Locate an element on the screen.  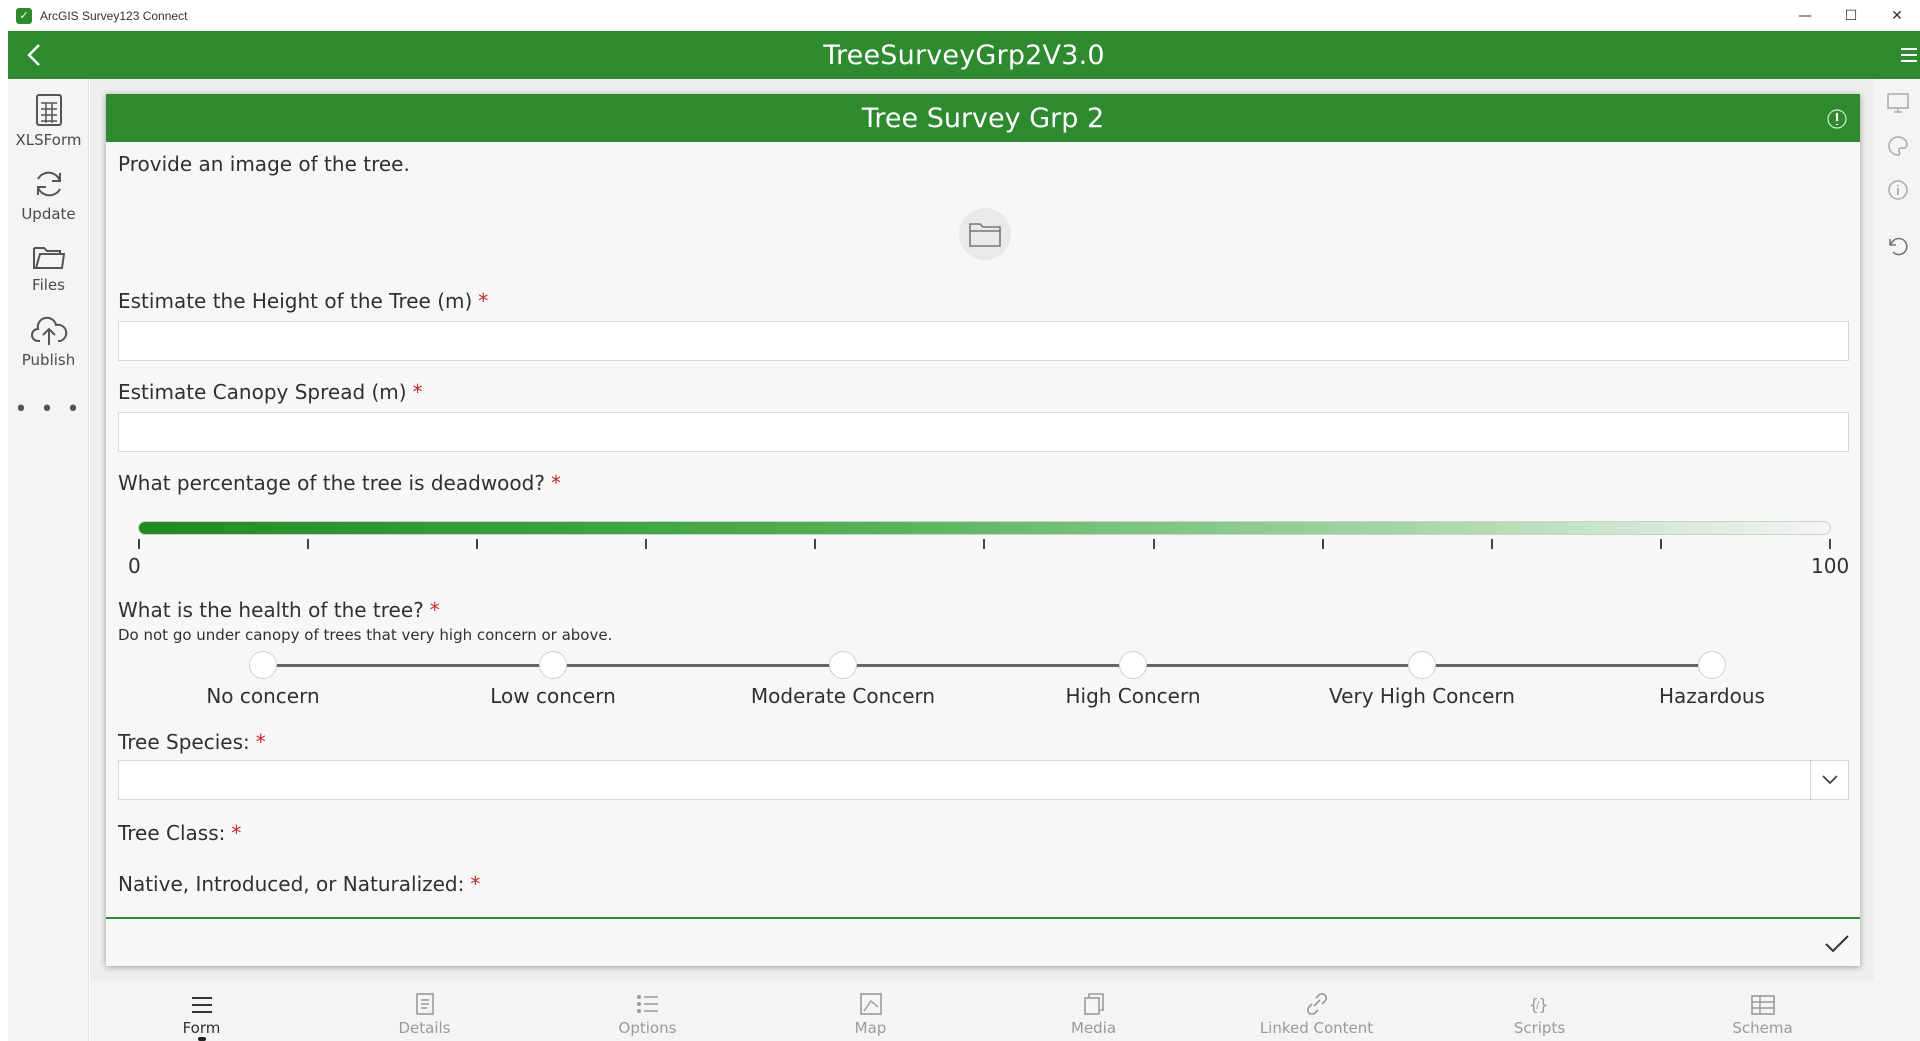
canopy-question-label: Estimate Canopy Spread (m) * is located at coordinates (270, 392).